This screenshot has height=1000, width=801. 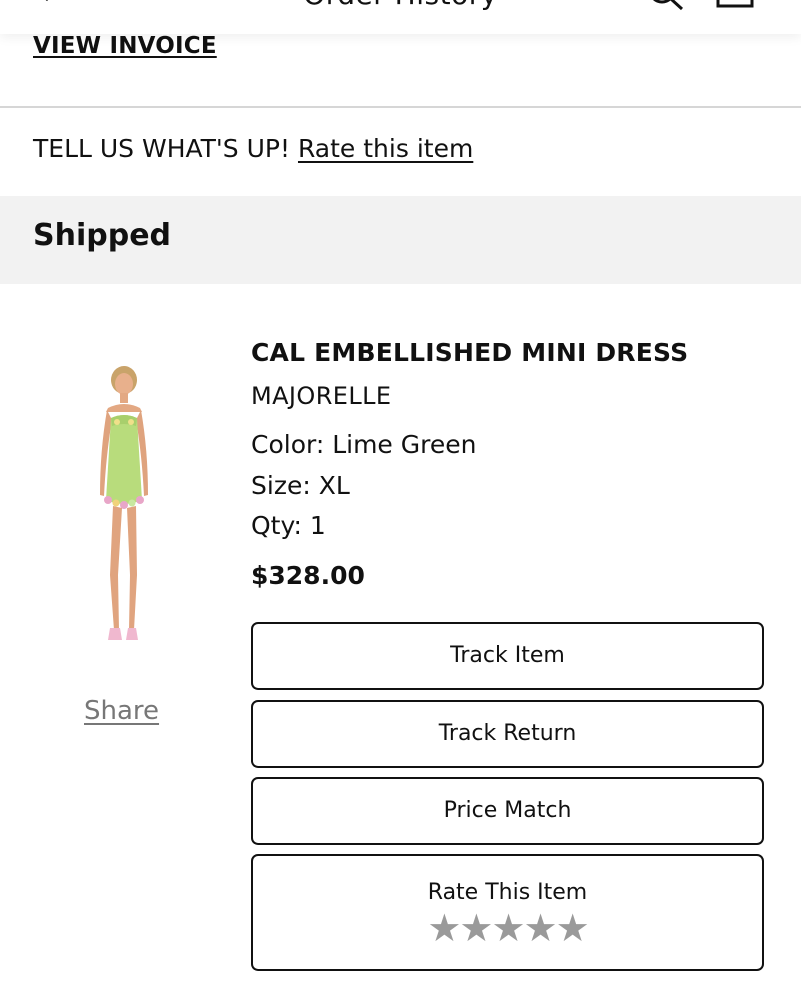 I want to click on product-color: Color: Lime Green, so click(x=364, y=444).